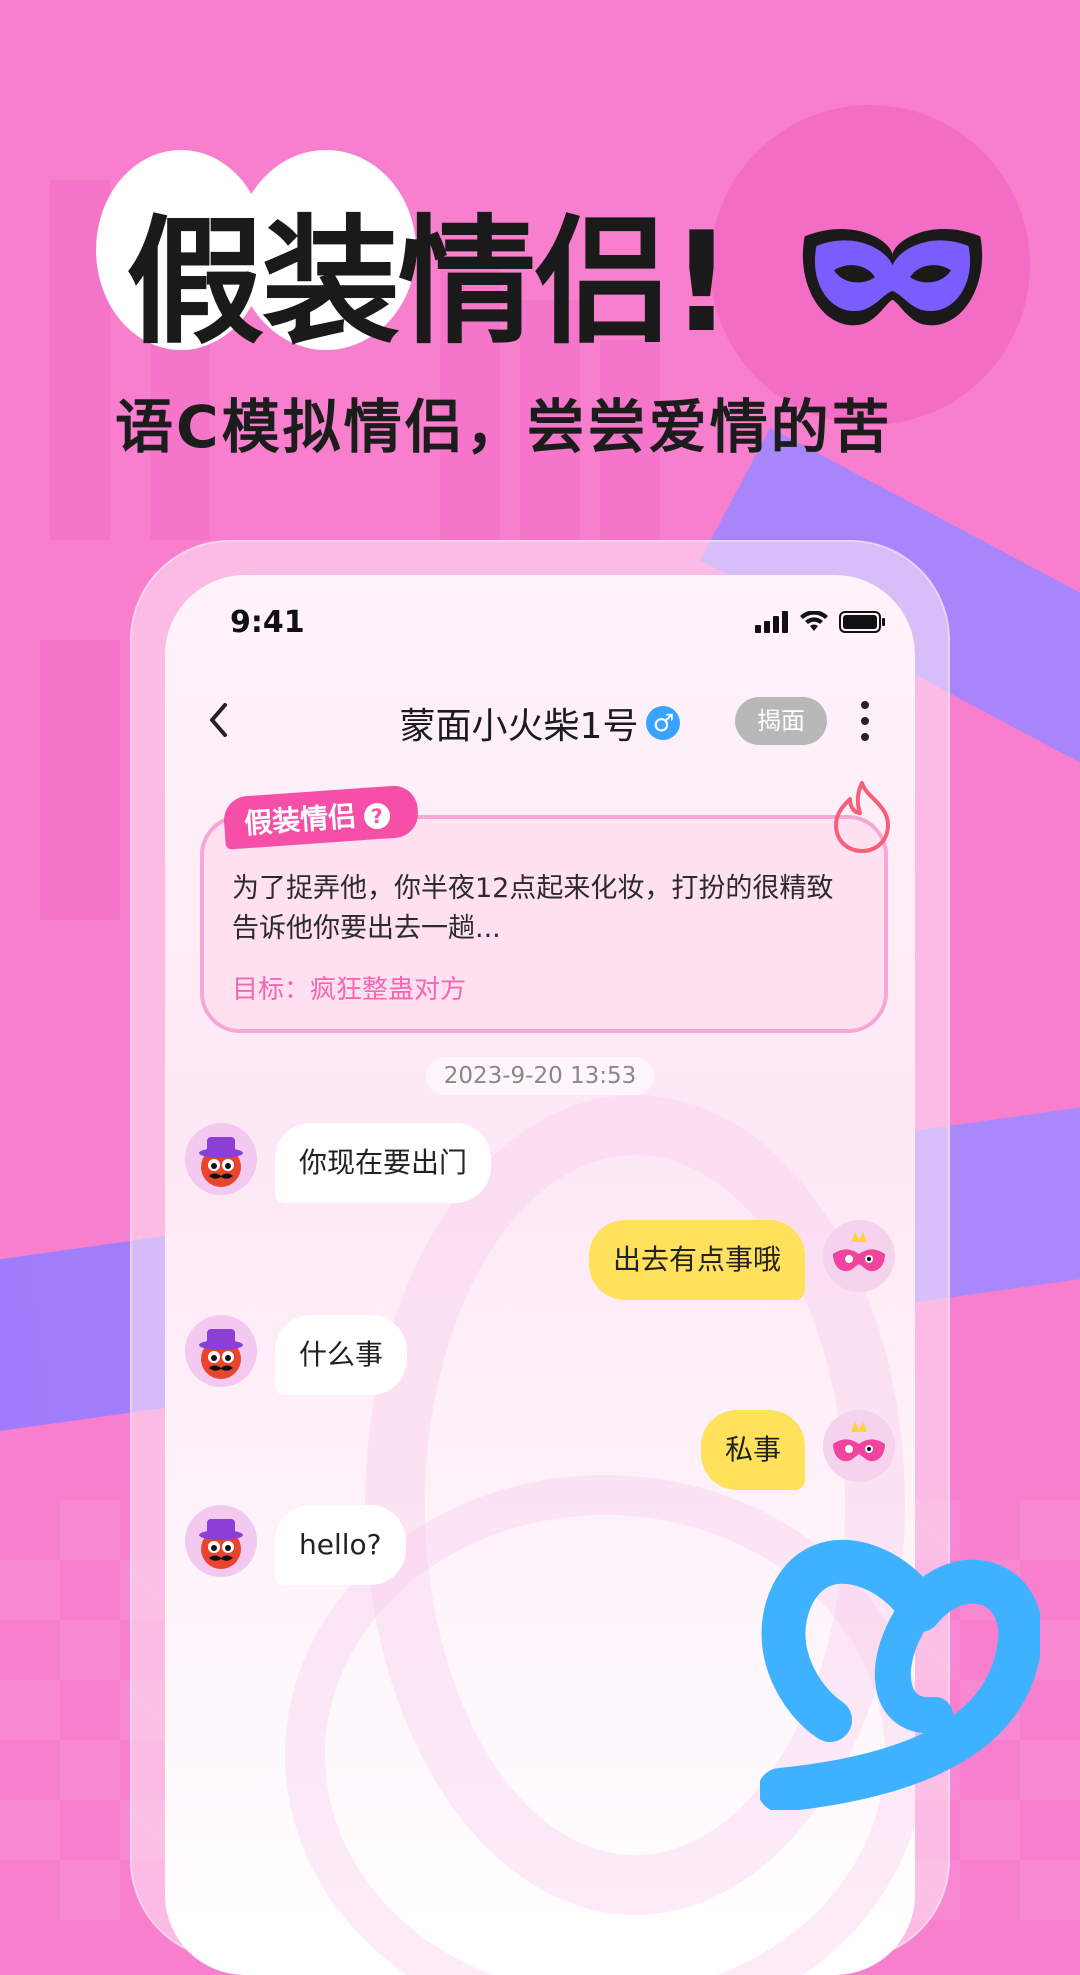  What do you see at coordinates (504, 427) in the screenshot?
I see `subtitle: 语C模拟情侣，尝尝爱情的苦` at bounding box center [504, 427].